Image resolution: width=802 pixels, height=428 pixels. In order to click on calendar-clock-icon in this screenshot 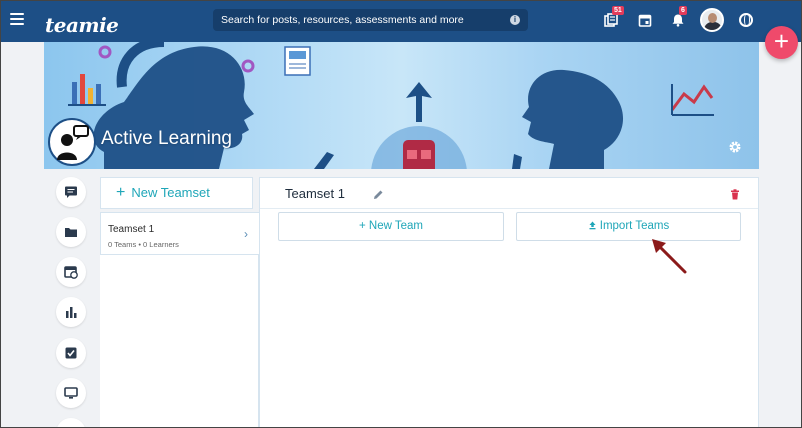, I will do `click(71, 272)`.